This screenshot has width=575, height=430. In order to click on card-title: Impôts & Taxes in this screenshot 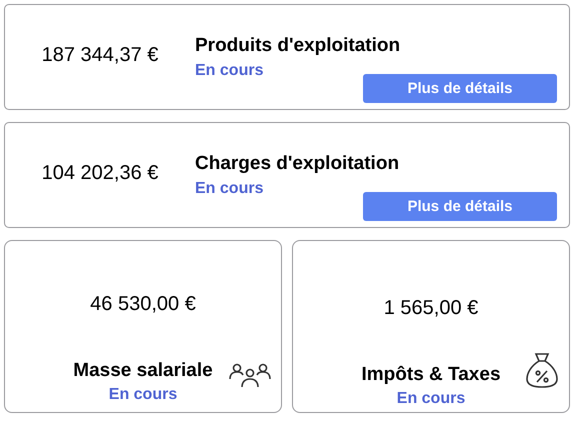, I will do `click(431, 375)`.